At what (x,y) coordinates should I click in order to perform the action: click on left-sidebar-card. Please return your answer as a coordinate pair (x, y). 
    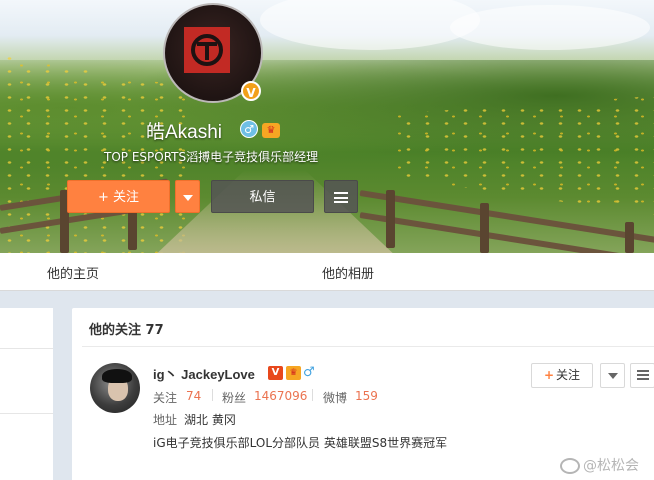
    Looking at the image, I should click on (26, 394).